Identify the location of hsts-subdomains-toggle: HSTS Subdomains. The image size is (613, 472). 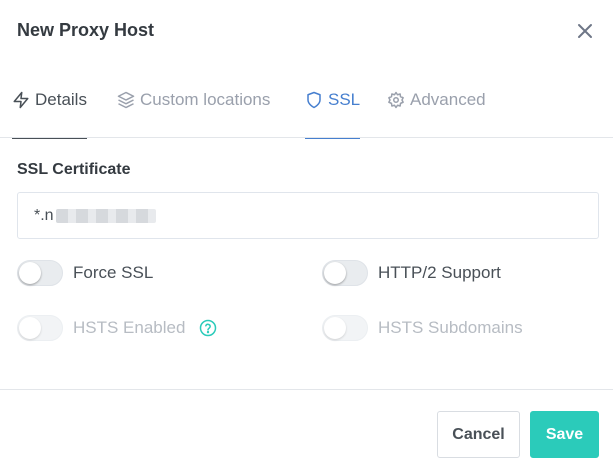
(422, 328).